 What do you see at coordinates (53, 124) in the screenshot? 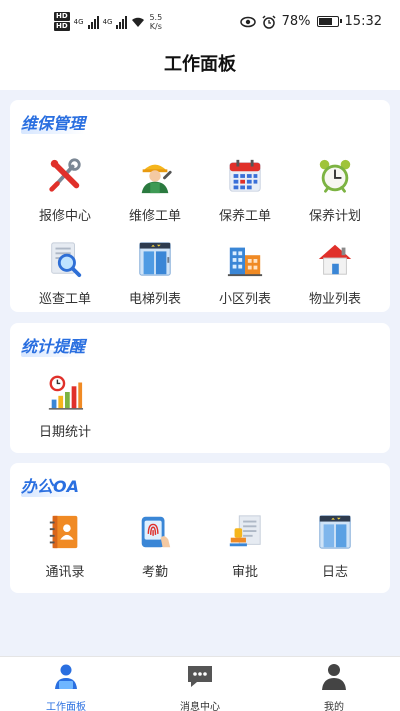
I see `section-title: 维保管理` at bounding box center [53, 124].